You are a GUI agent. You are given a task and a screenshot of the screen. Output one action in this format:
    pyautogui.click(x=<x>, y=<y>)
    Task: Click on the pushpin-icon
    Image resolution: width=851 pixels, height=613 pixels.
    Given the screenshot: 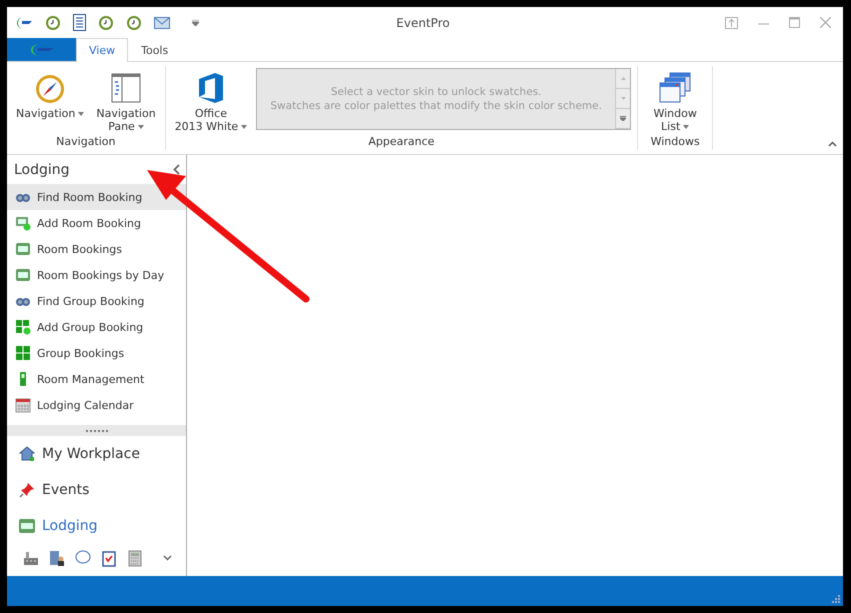 What is the action you would take?
    pyautogui.click(x=27, y=490)
    